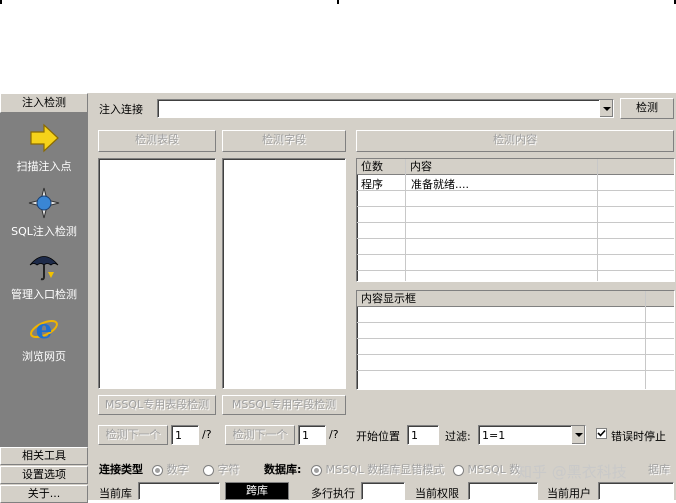  I want to click on start-position-label: 开始位置, so click(378, 436).